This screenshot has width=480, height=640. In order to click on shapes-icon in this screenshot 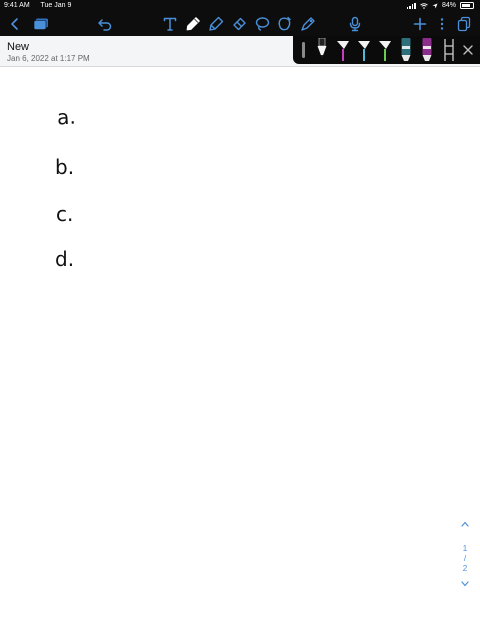, I will do `click(285, 24)`.